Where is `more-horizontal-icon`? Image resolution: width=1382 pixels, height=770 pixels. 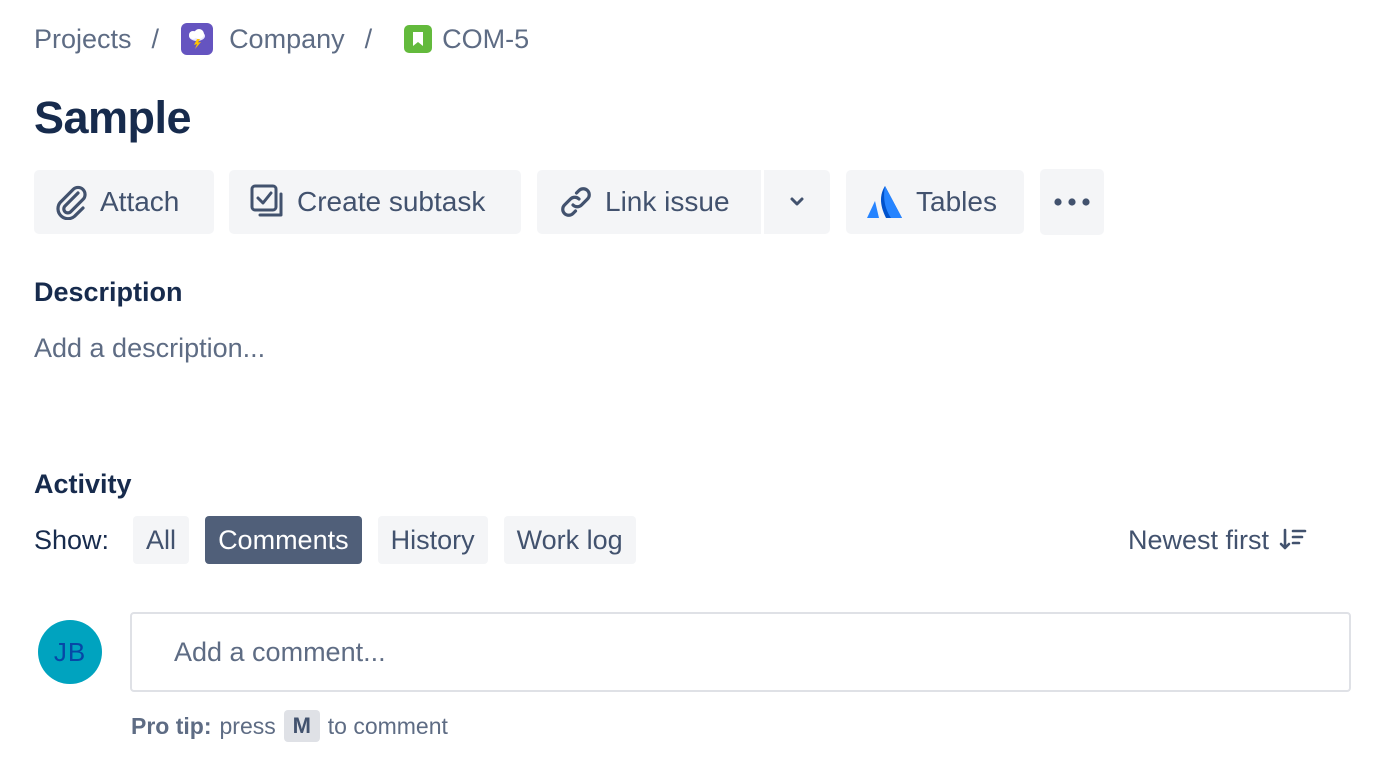 more-horizontal-icon is located at coordinates (1072, 202).